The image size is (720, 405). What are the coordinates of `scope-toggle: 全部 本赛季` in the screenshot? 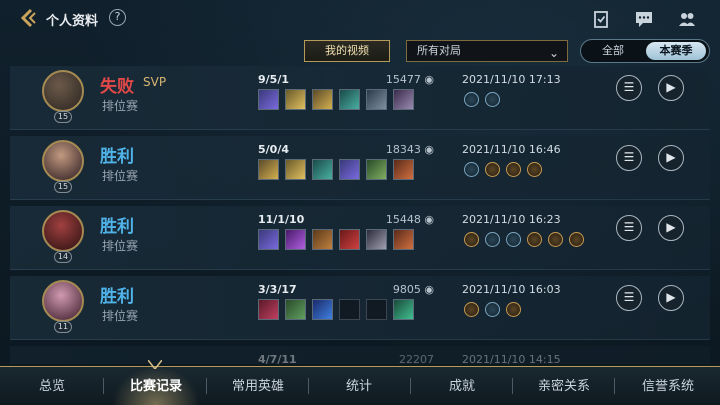 It's located at (645, 51).